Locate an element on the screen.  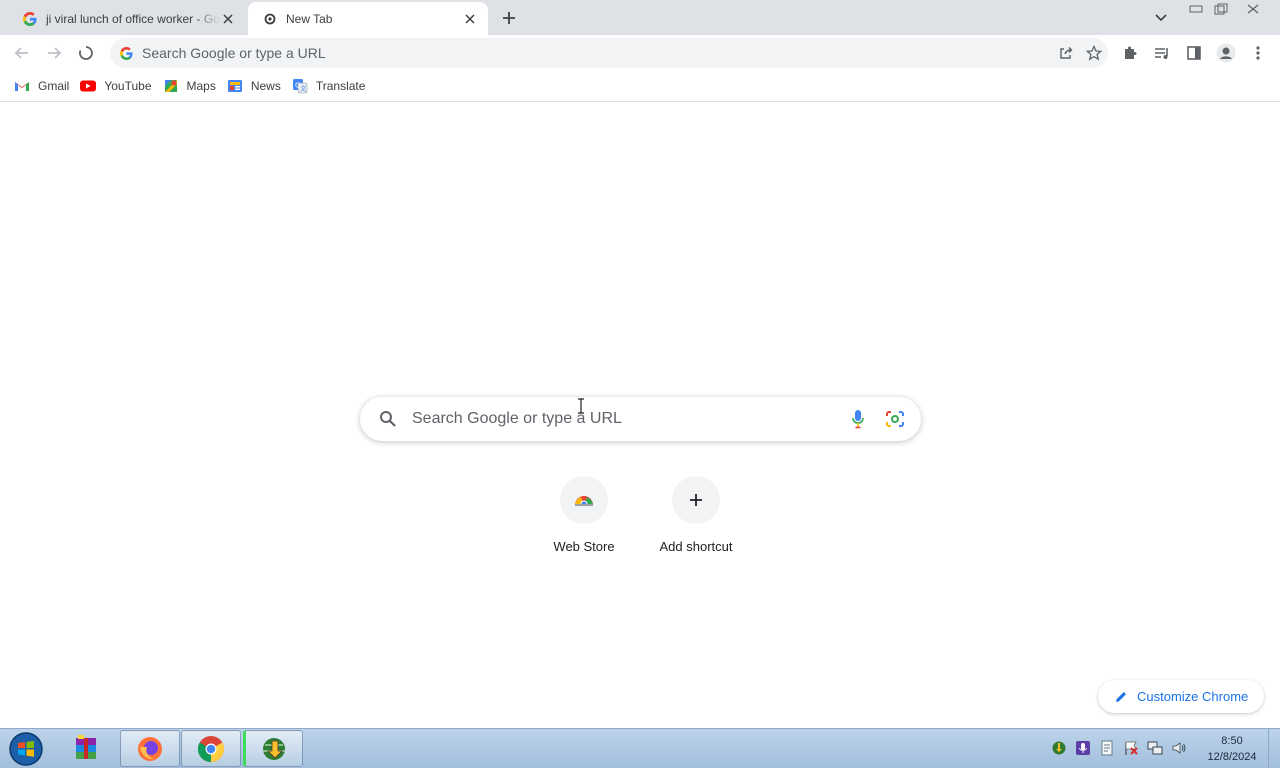
restore-button is located at coordinates (1221, 9).